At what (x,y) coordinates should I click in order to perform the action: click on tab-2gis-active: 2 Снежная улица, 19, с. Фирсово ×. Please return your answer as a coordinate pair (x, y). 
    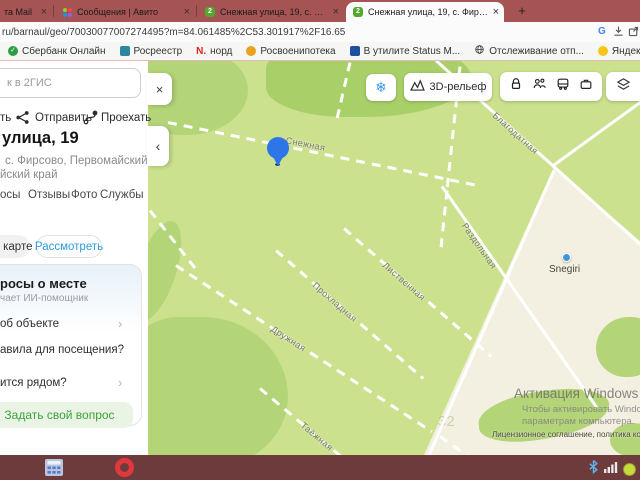
    Looking at the image, I should click on (425, 12).